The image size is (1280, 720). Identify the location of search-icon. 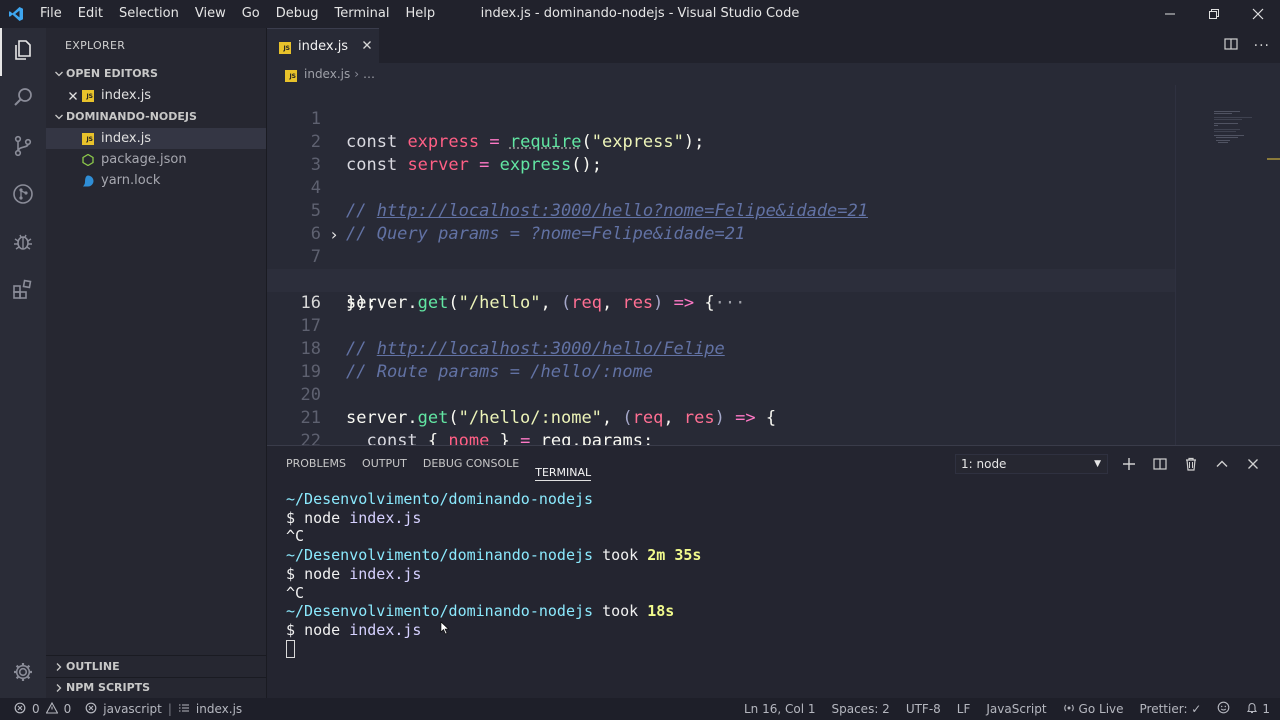
(23, 100).